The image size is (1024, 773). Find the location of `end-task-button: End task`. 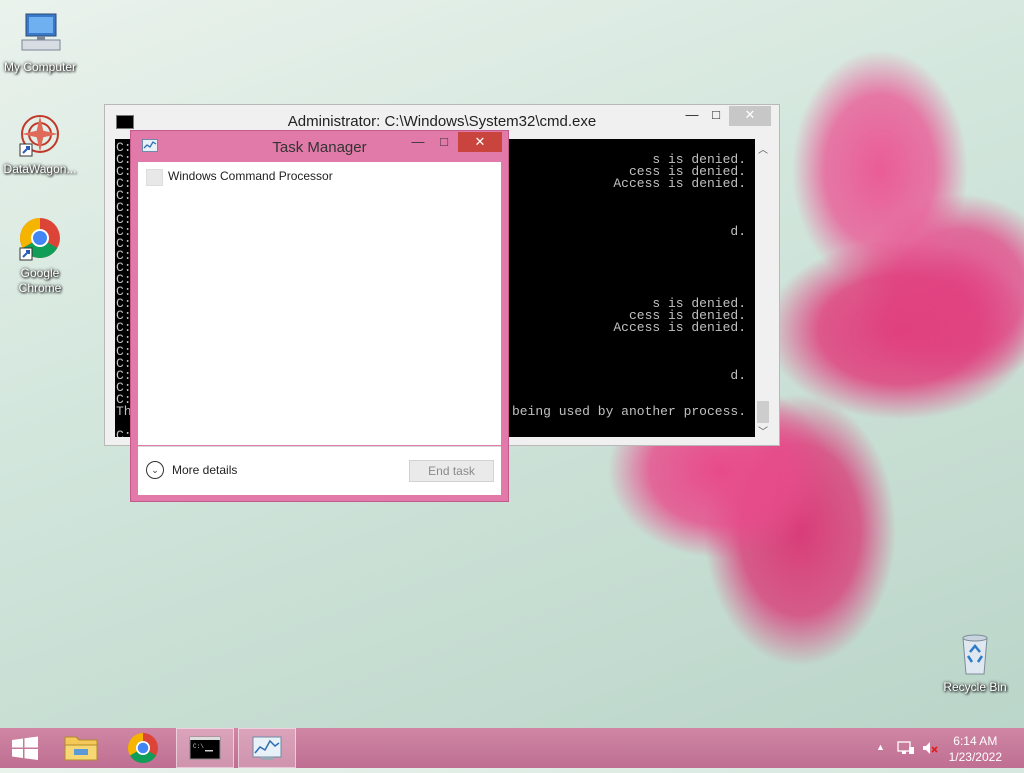

end-task-button: End task is located at coordinates (451, 471).